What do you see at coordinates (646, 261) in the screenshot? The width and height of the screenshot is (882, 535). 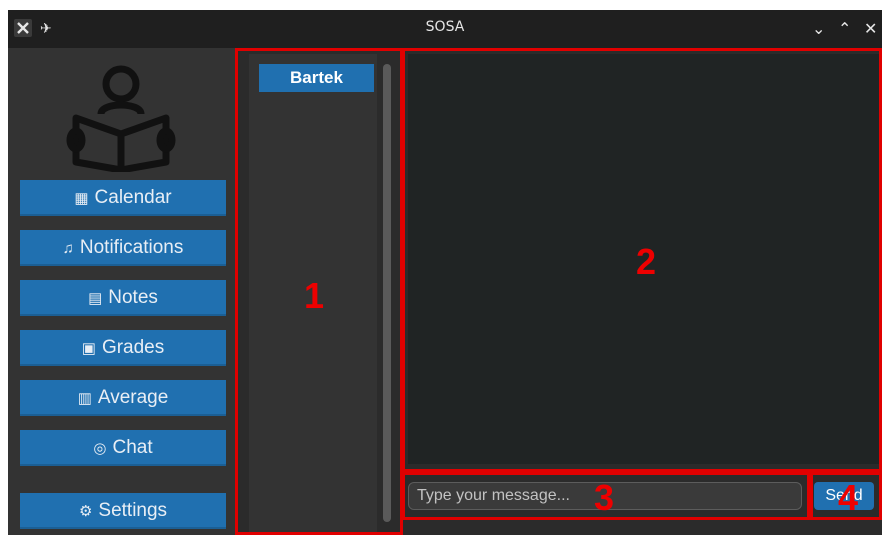 I see `annotation-number-2: 2` at bounding box center [646, 261].